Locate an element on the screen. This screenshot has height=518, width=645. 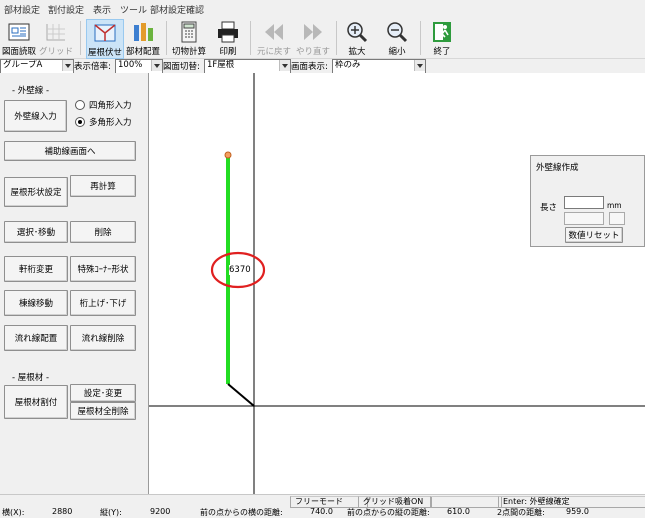
drawing-read-button: 図面読取 is located at coordinates (19, 38).